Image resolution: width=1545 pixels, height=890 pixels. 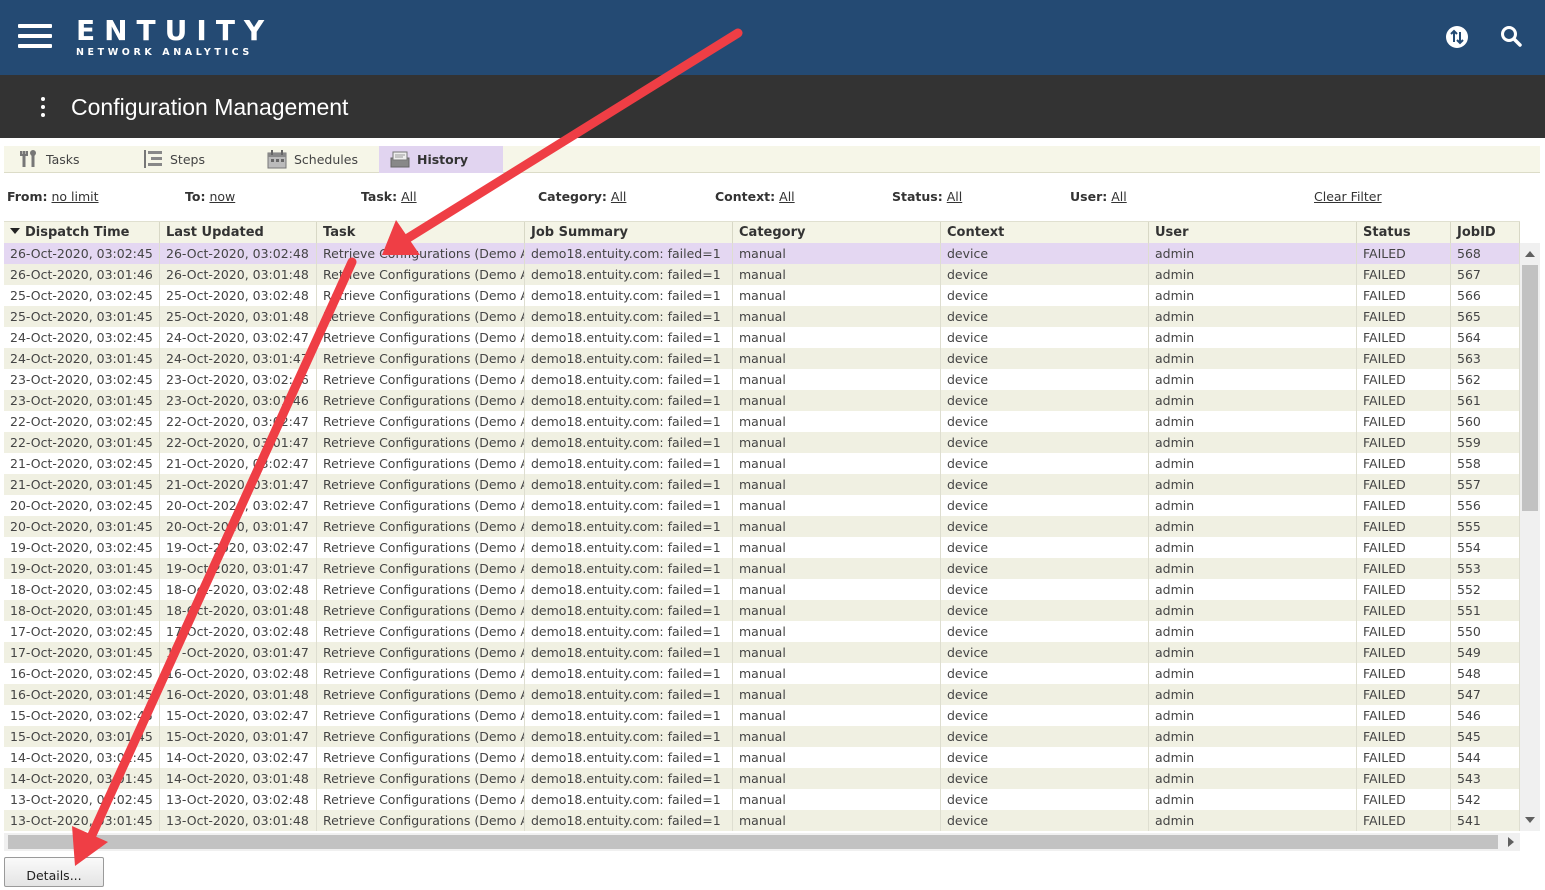 I want to click on filter-from-link: no limit, so click(x=75, y=196).